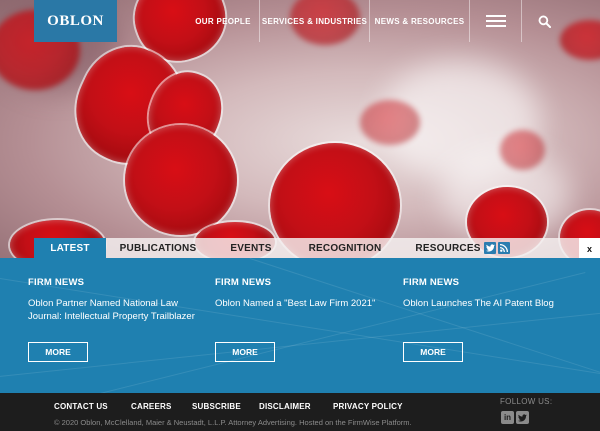  I want to click on footer-careers: CAREERS, so click(151, 406).